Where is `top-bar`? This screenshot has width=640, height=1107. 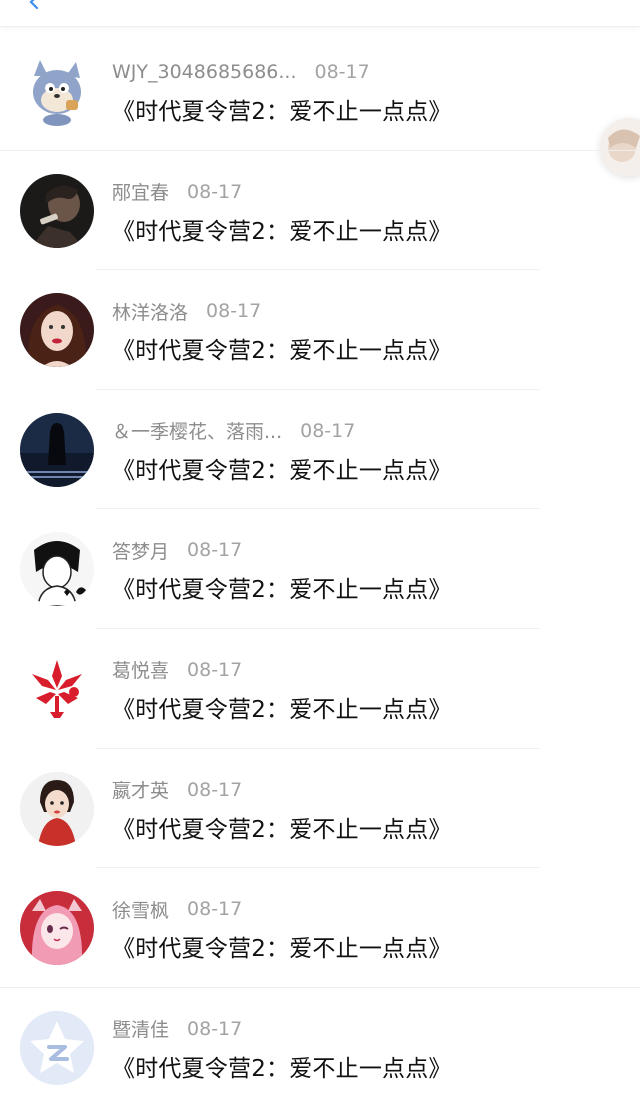
top-bar is located at coordinates (320, 13).